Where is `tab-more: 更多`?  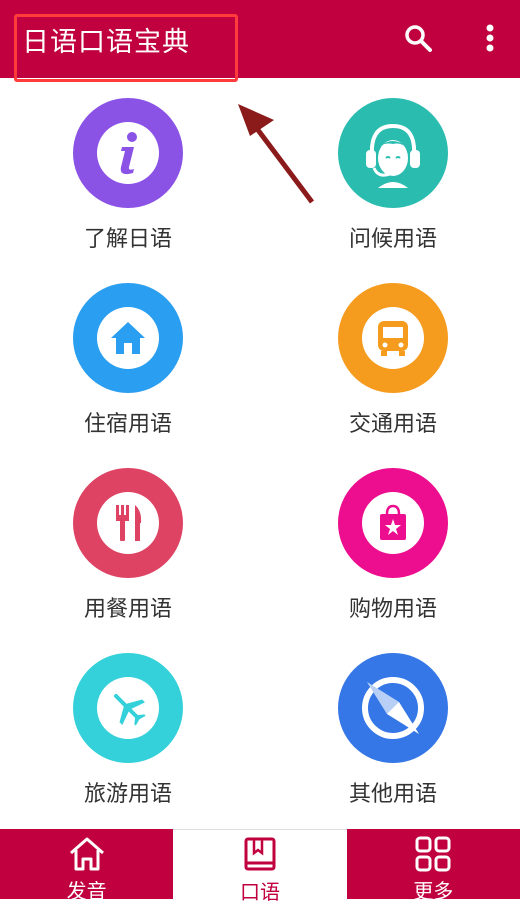 tab-more: 更多 is located at coordinates (433, 866).